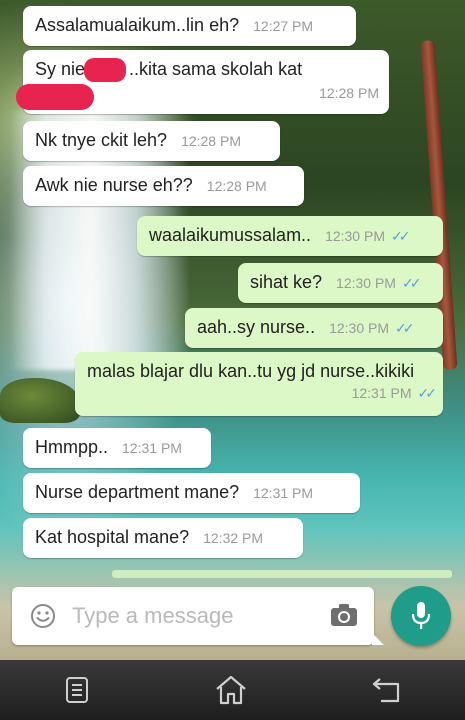 This screenshot has width=465, height=720. What do you see at coordinates (282, 574) in the screenshot?
I see `partially-hidden-message` at bounding box center [282, 574].